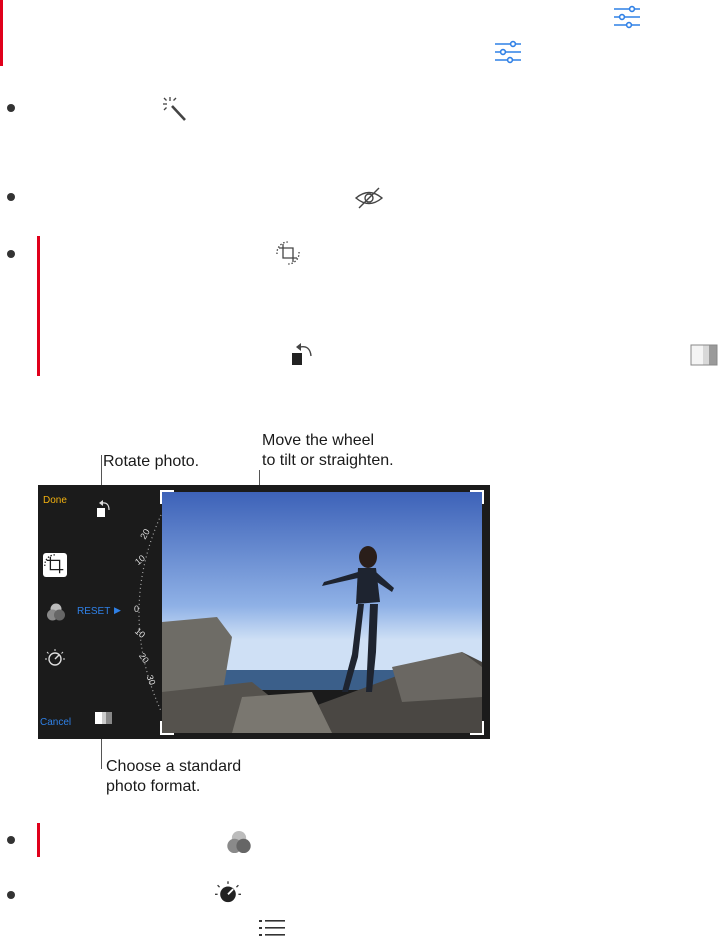 The height and width of the screenshot is (940, 723). Describe the element at coordinates (1, 33) in the screenshot. I see `change-bar-top` at that location.